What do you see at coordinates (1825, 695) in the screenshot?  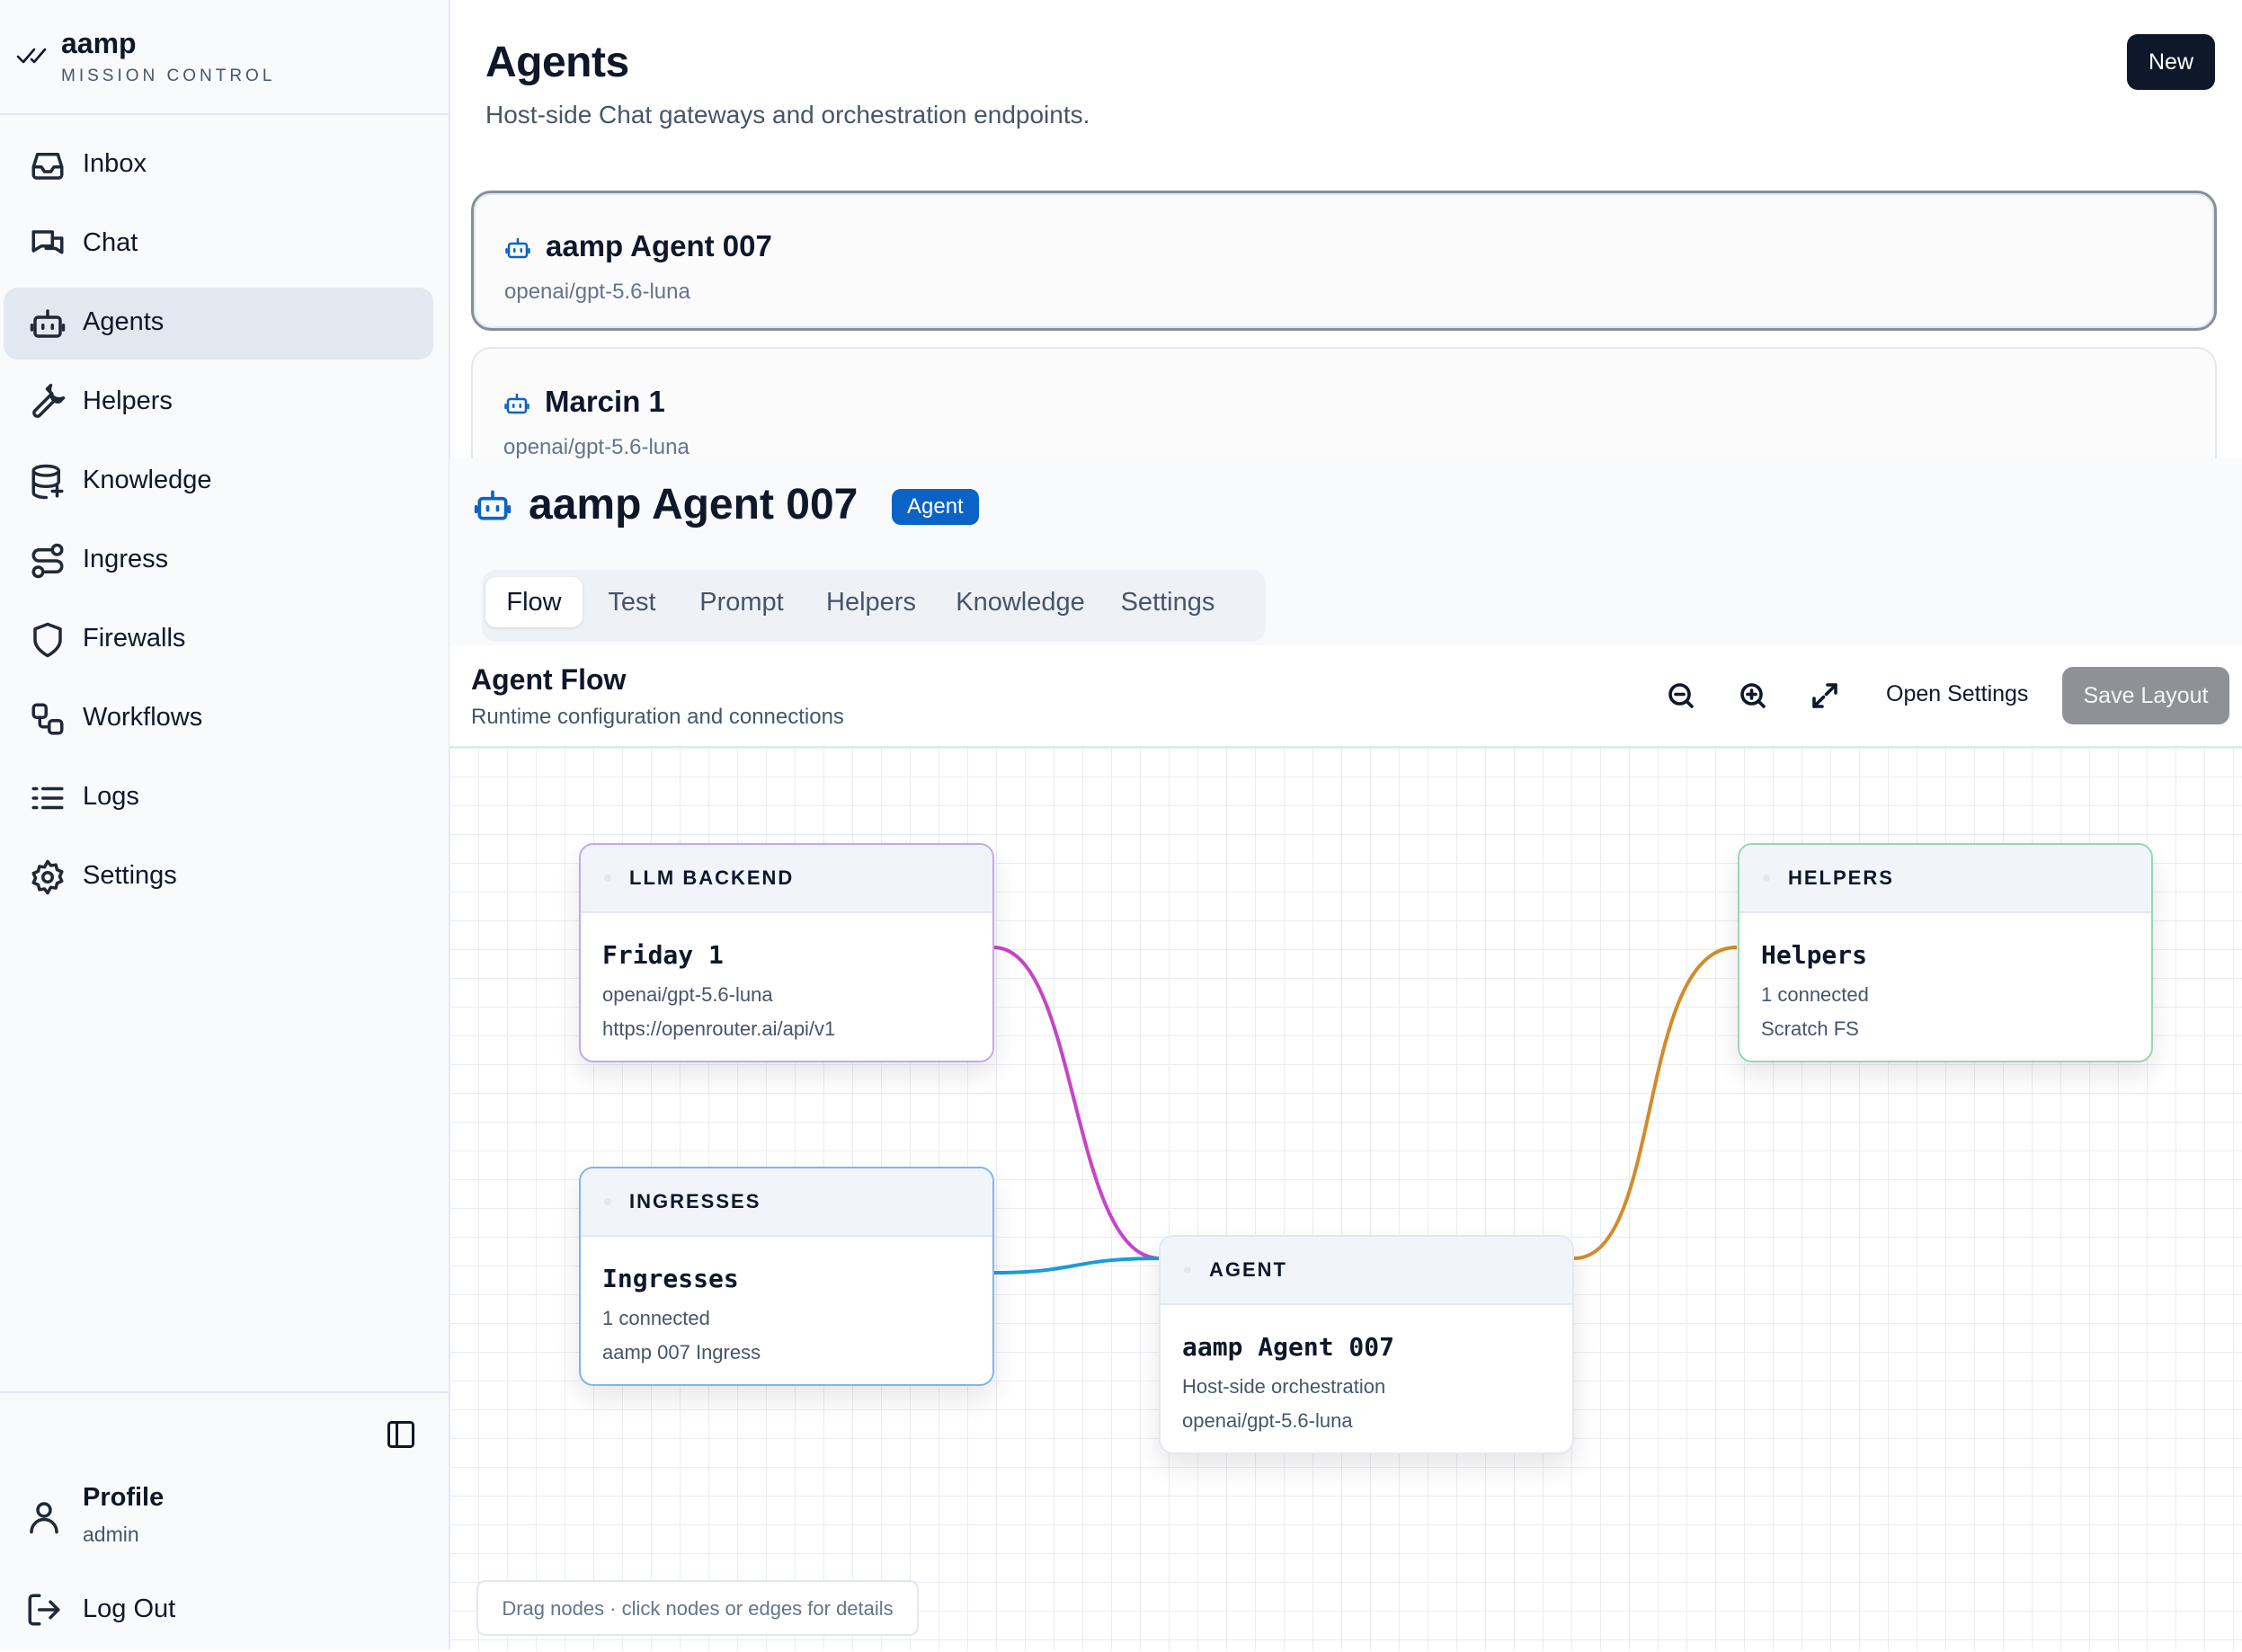 I see `fullscreen-icon` at bounding box center [1825, 695].